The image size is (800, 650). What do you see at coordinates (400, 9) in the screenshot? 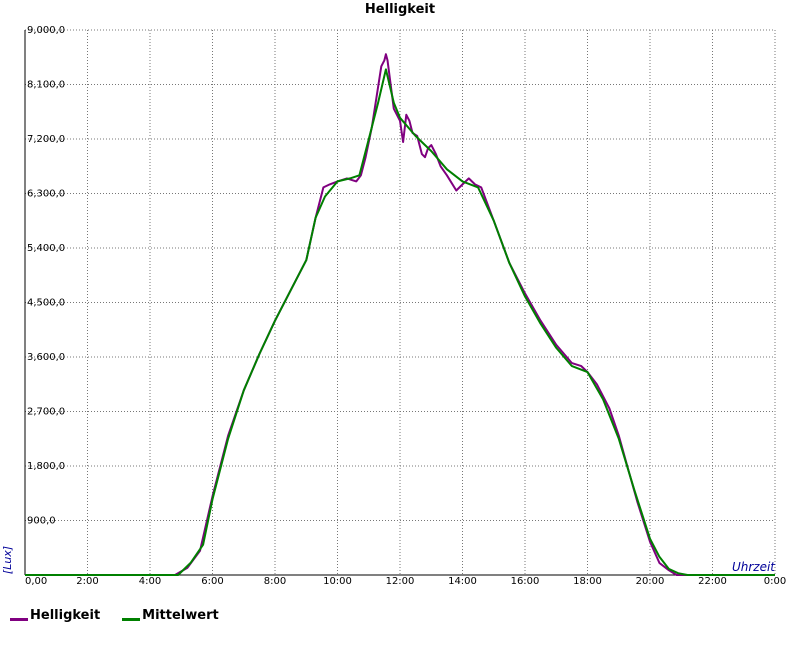
I see `chart-title: Helligkeit` at bounding box center [400, 9].